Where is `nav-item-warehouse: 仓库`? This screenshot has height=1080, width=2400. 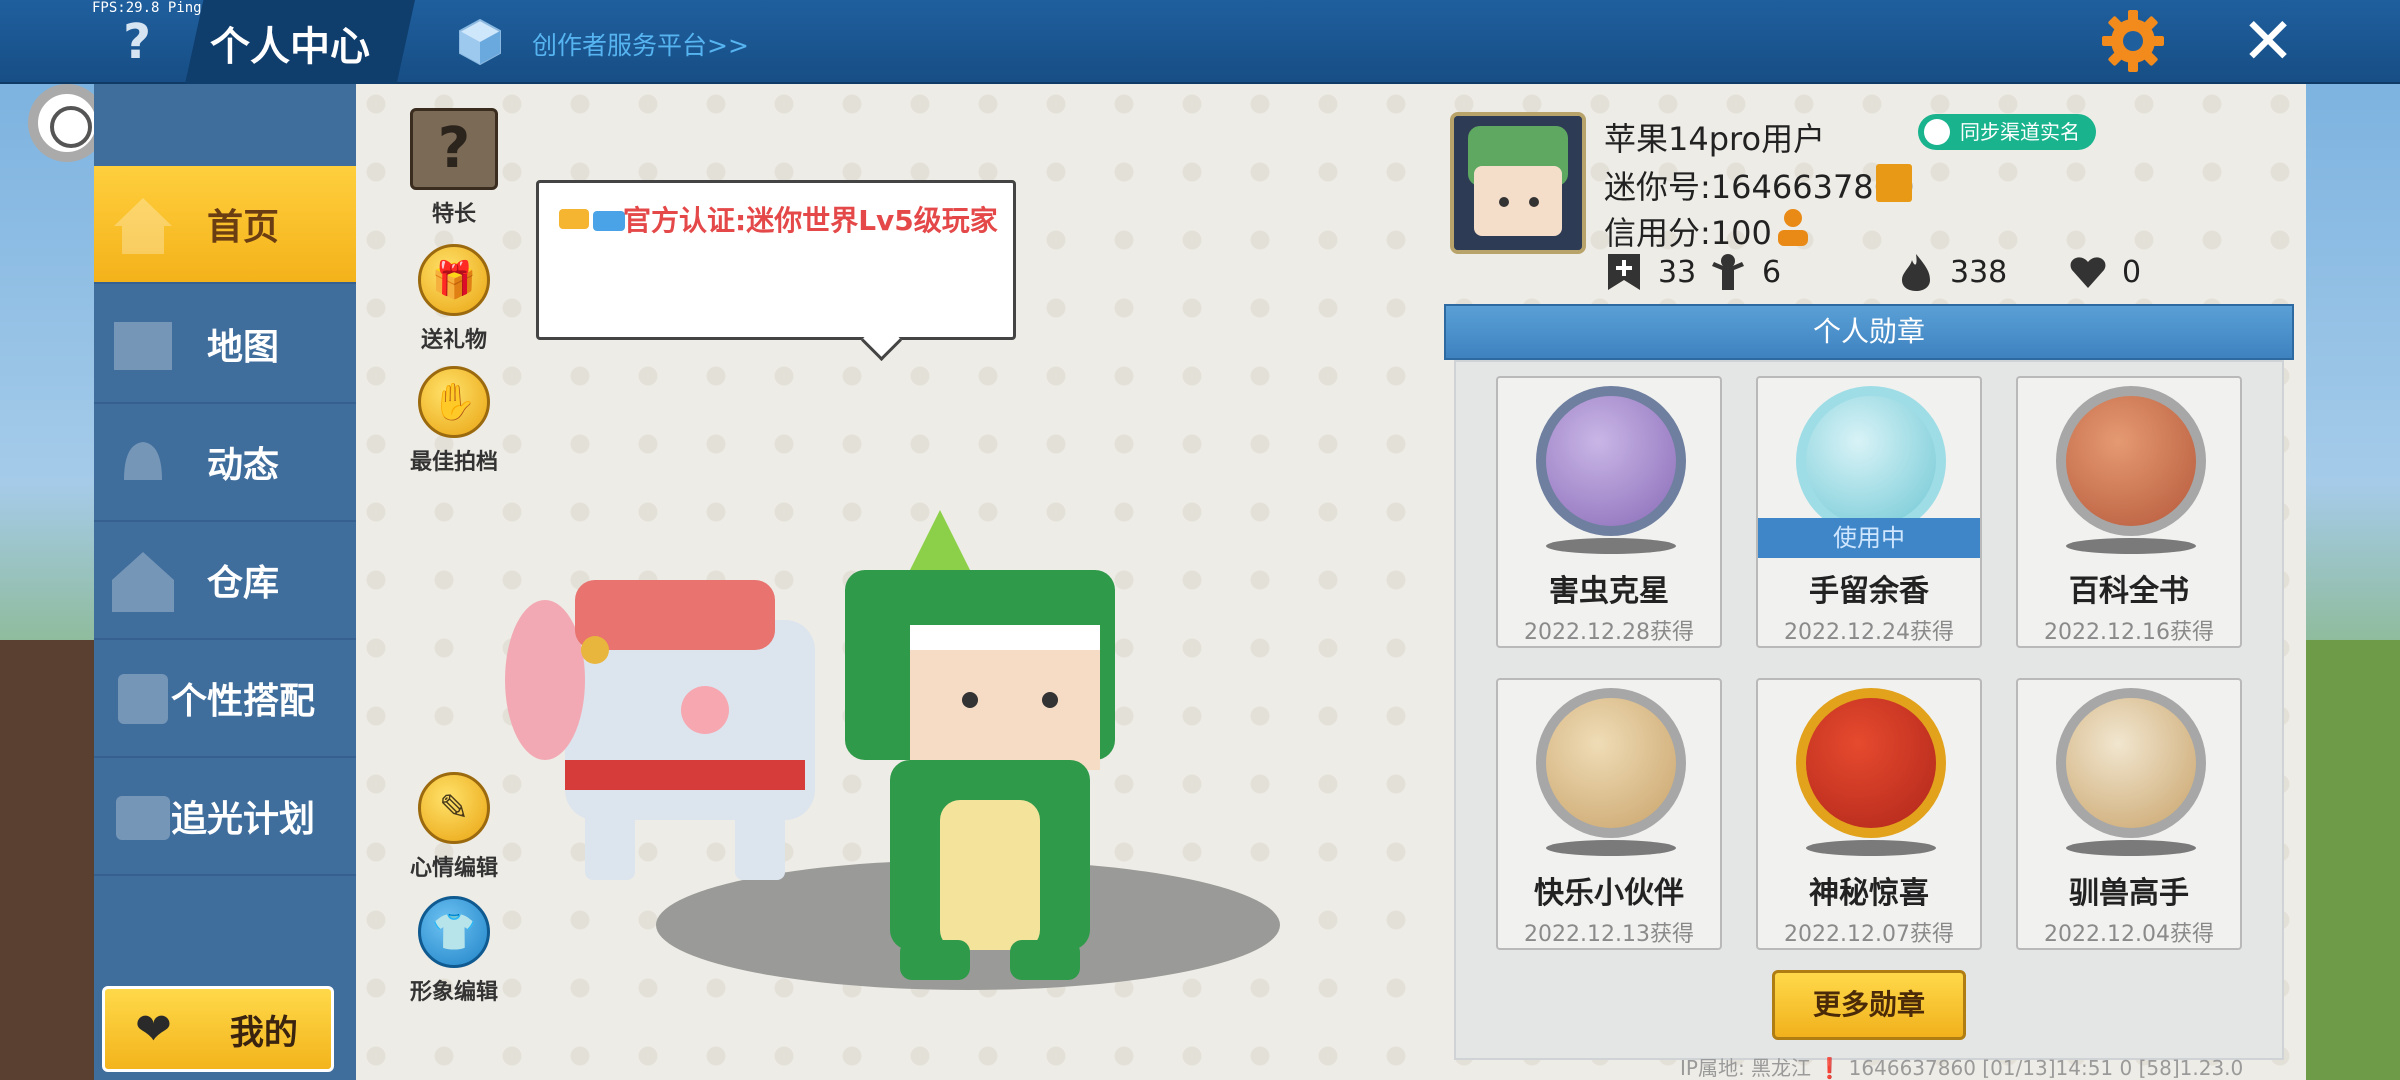 nav-item-warehouse: 仓库 is located at coordinates (225, 581).